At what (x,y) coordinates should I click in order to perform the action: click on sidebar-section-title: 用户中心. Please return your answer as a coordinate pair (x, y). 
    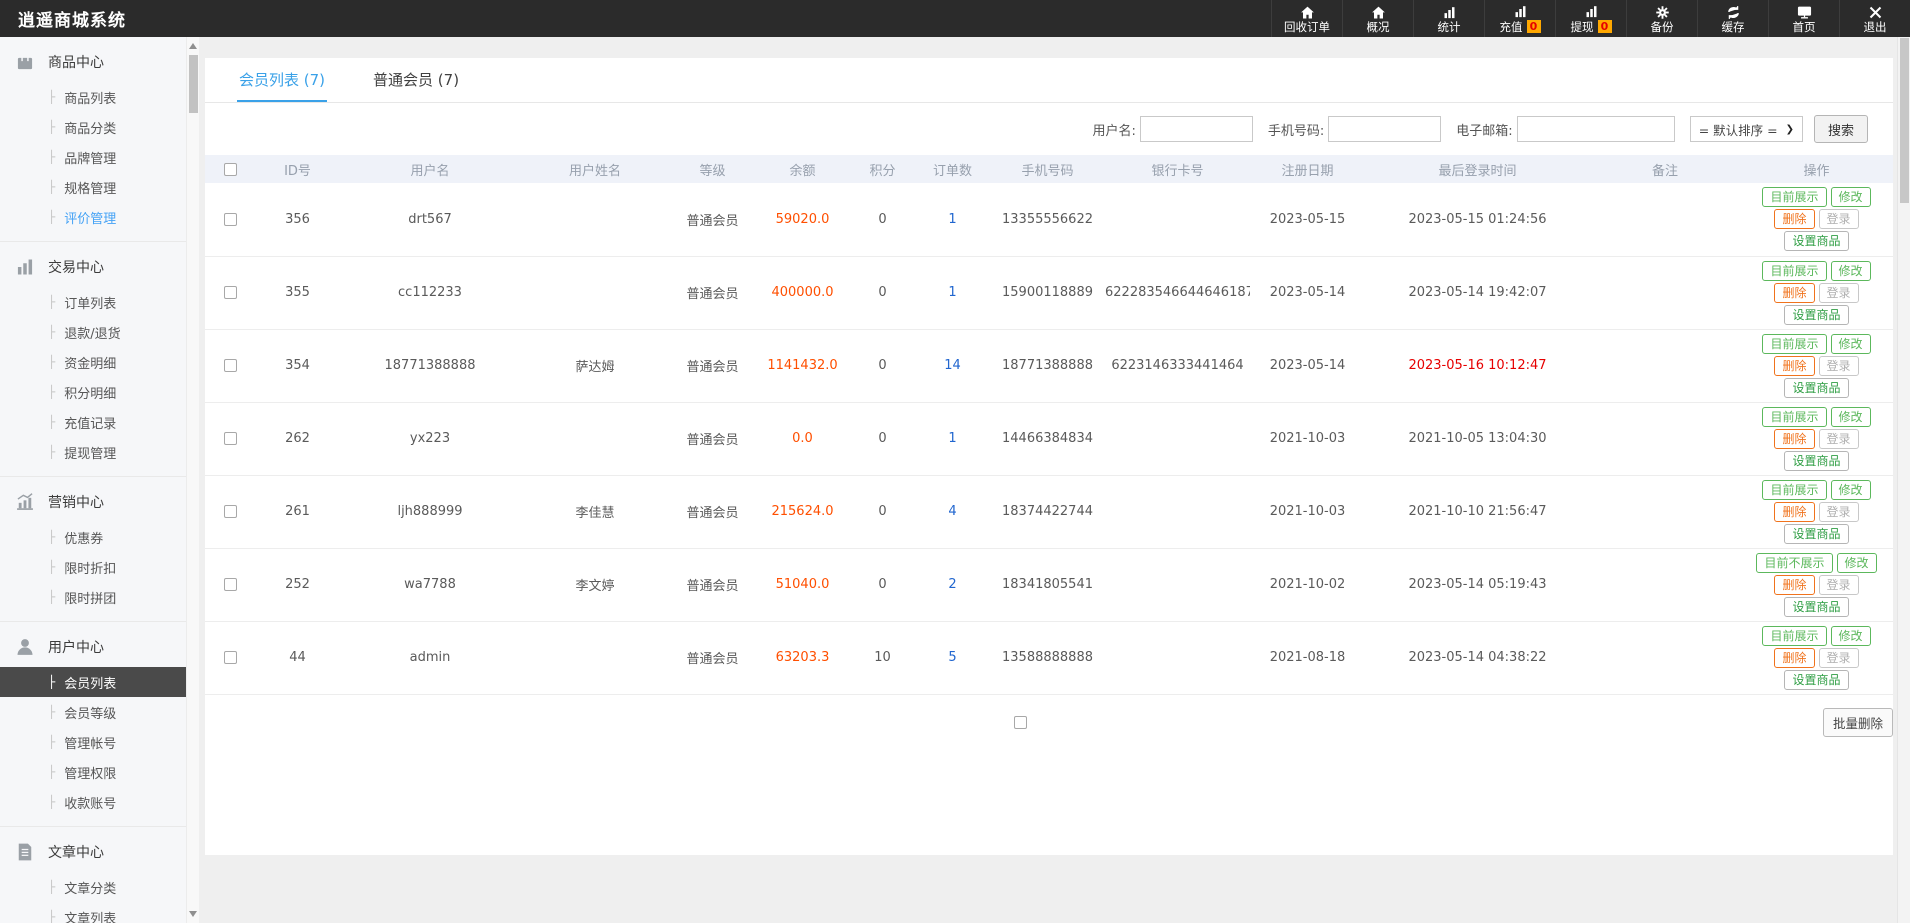
    Looking at the image, I should click on (93, 647).